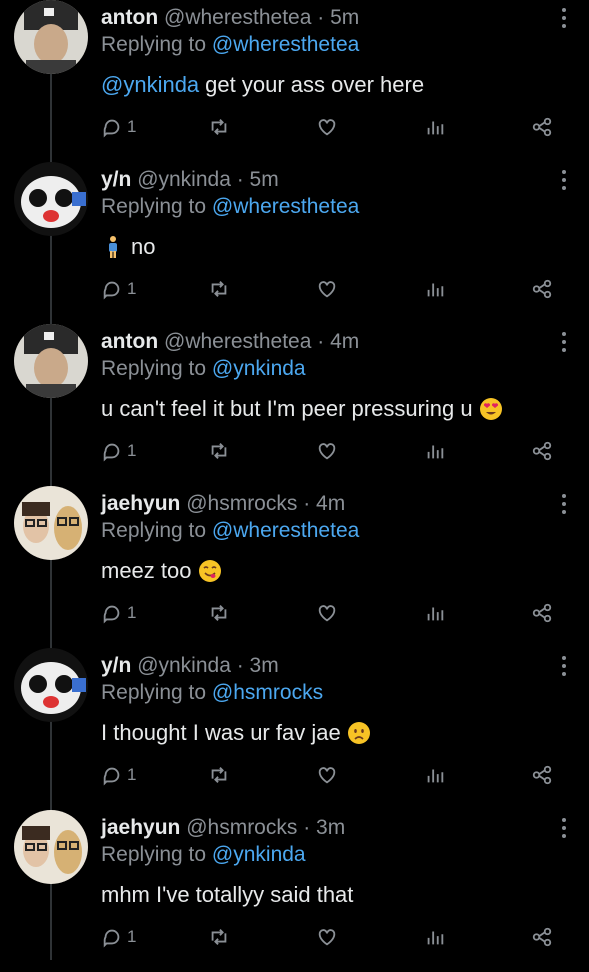 The image size is (589, 972). What do you see at coordinates (338, 341) in the screenshot?
I see `timestamp: · 4m` at bounding box center [338, 341].